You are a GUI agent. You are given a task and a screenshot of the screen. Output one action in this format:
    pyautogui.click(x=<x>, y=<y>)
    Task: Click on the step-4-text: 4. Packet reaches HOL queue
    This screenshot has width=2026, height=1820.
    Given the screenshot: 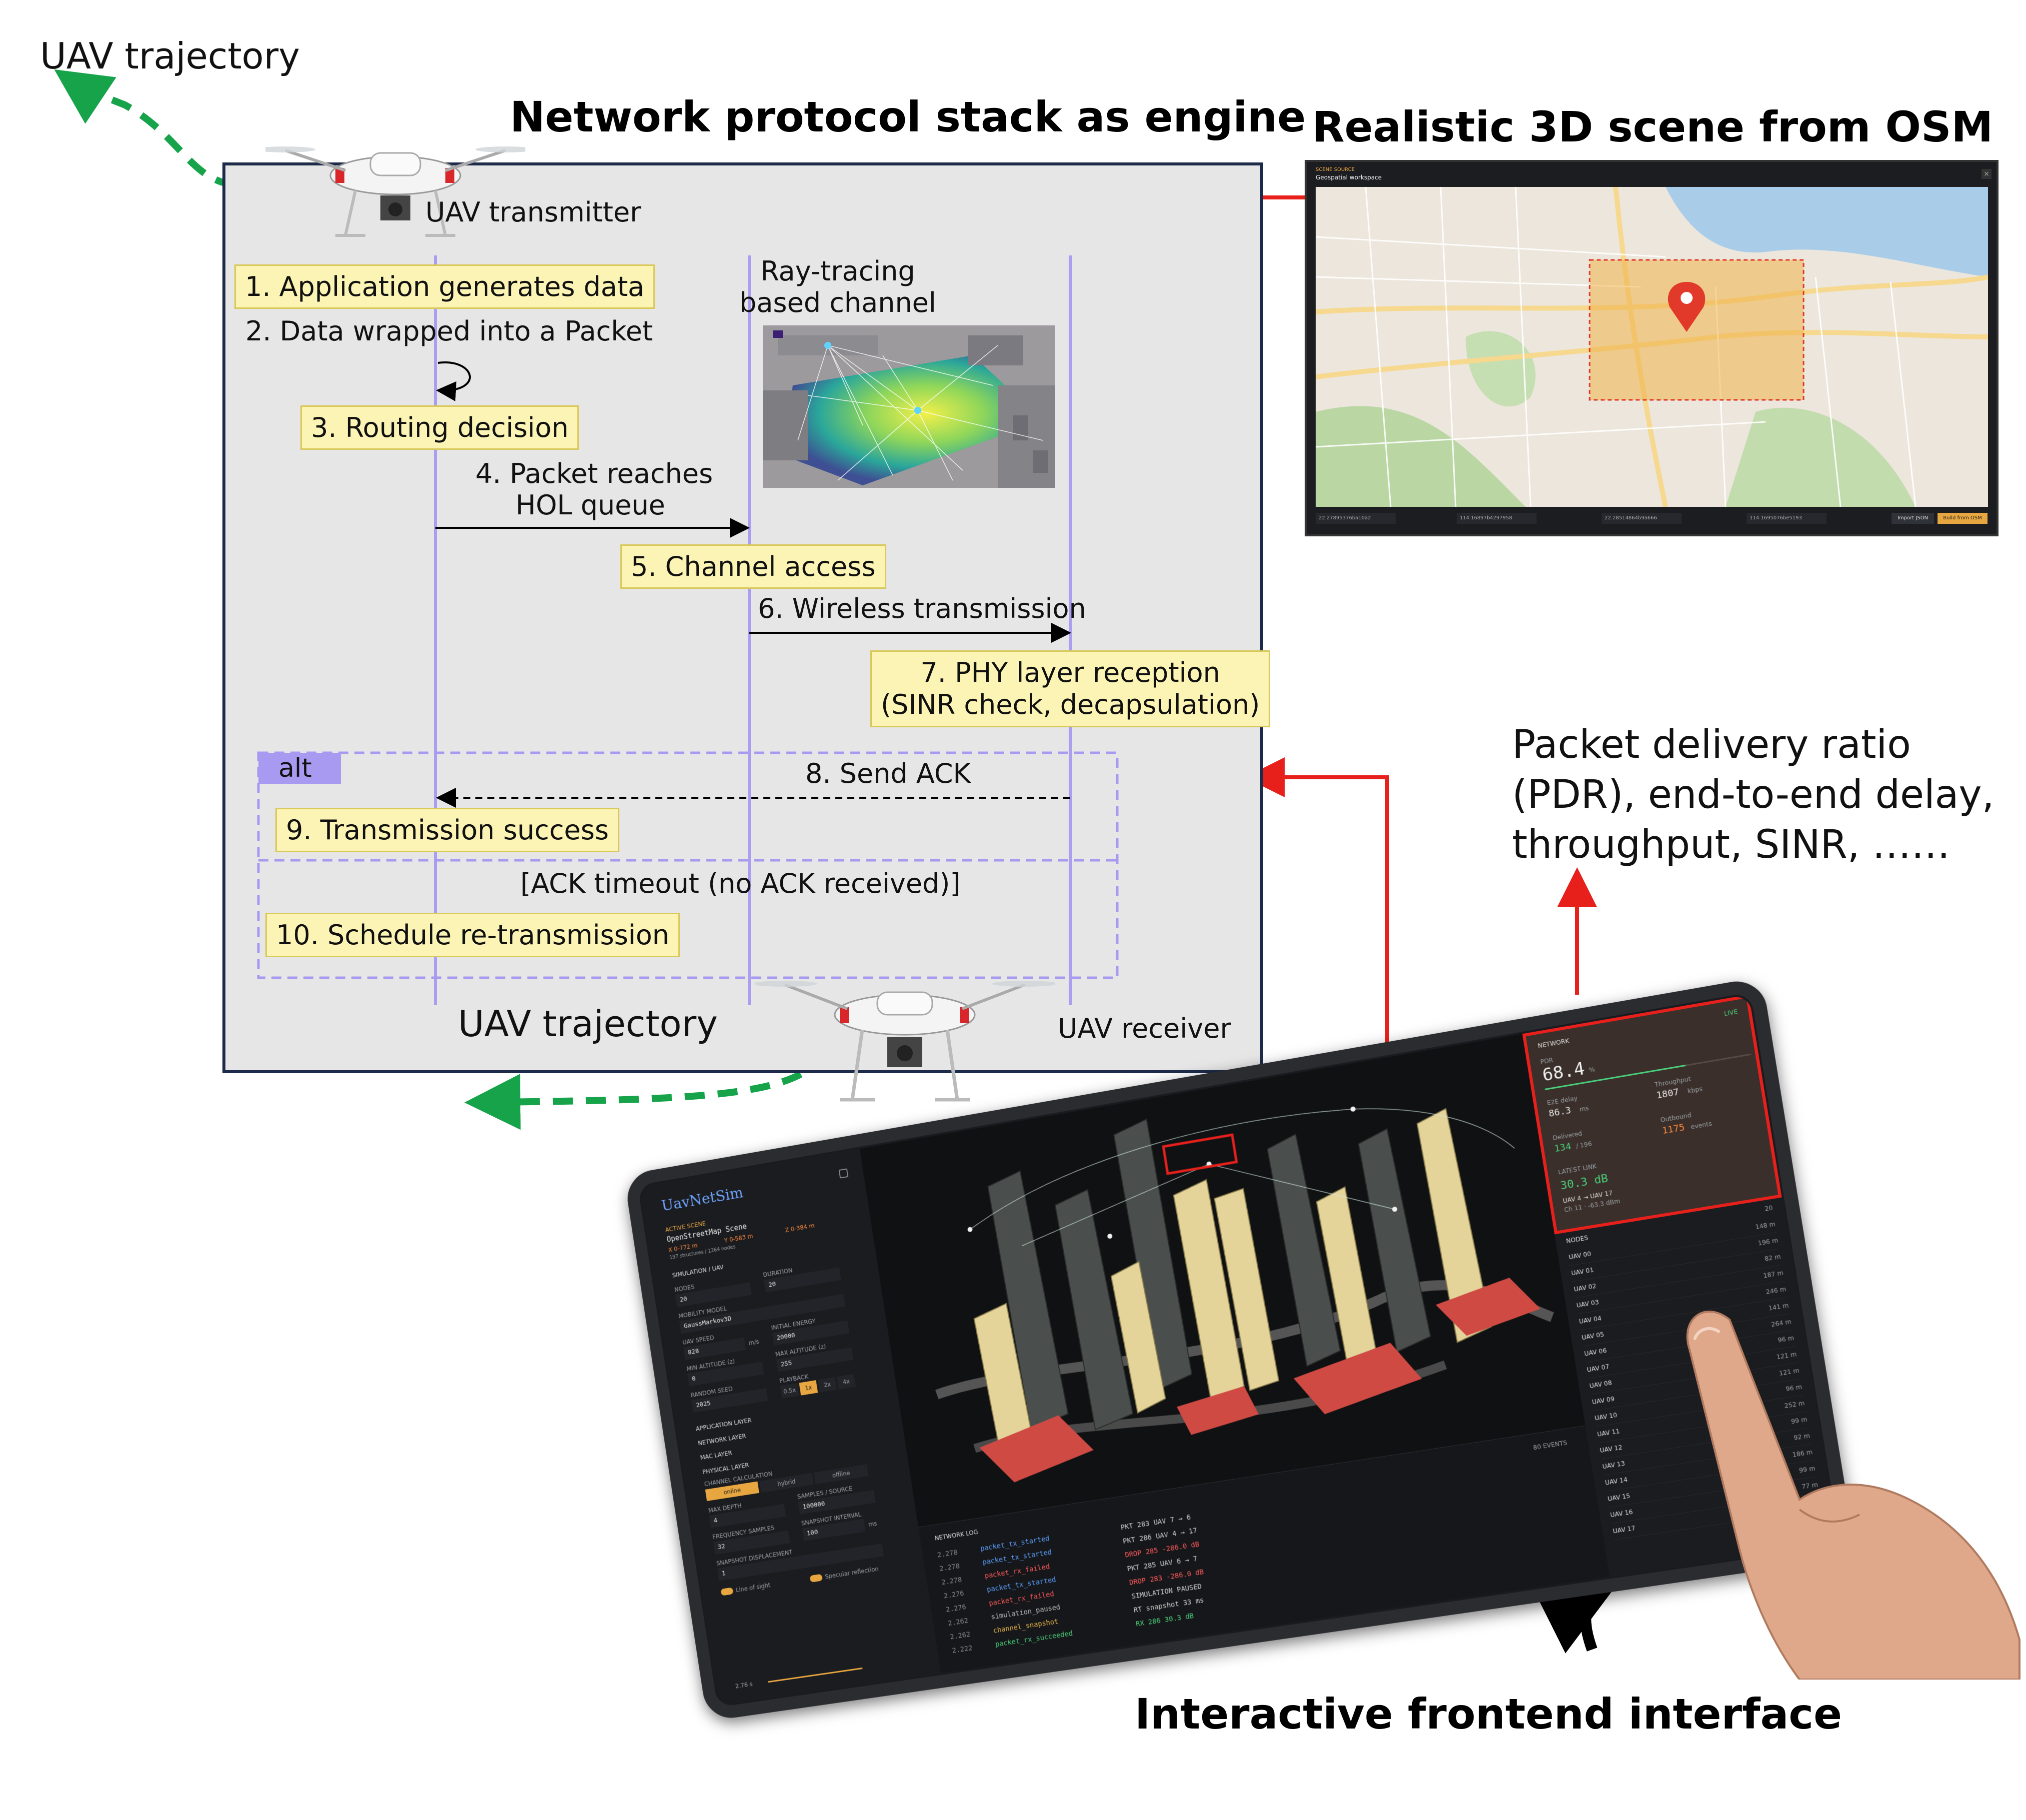 What is the action you would take?
    pyautogui.click(x=594, y=489)
    